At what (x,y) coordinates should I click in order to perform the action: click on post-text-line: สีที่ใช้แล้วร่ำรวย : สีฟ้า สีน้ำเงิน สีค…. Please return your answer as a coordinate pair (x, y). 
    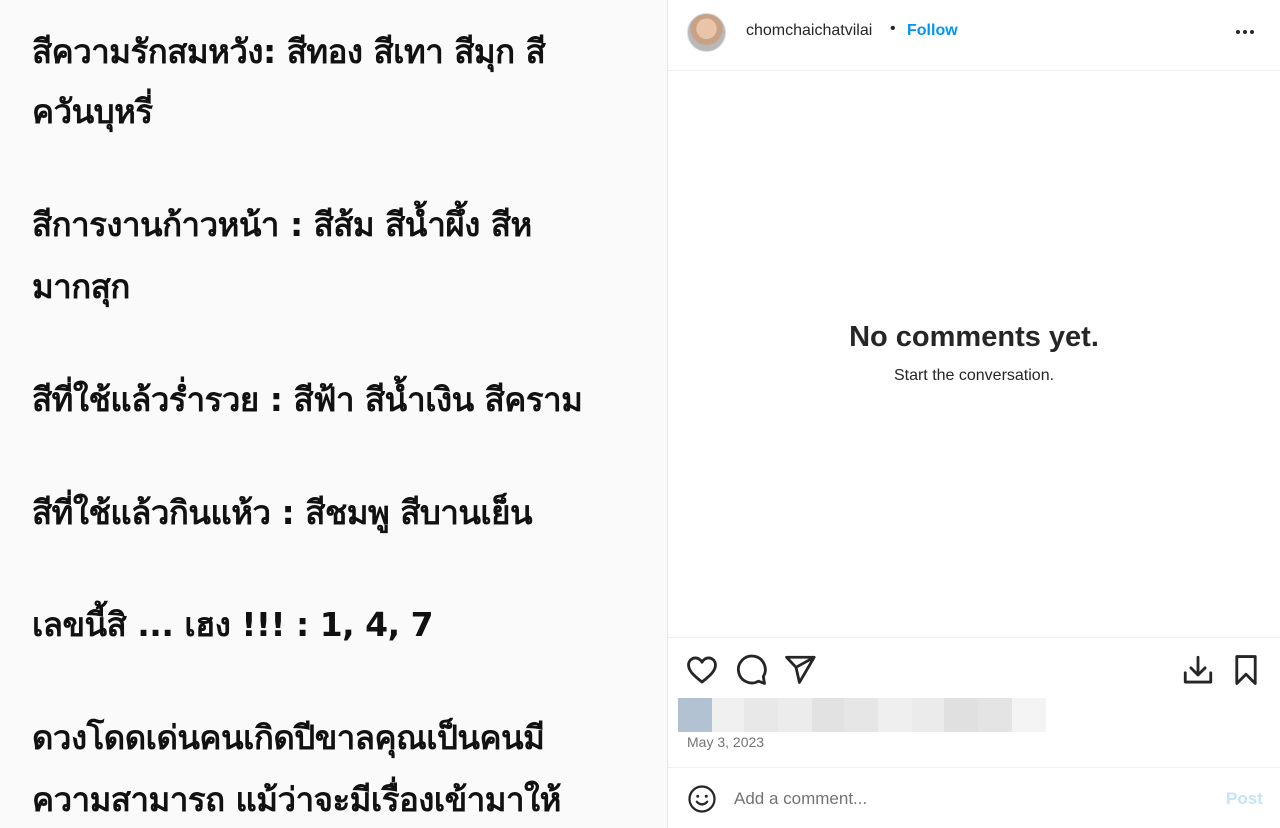
    Looking at the image, I should click on (307, 399).